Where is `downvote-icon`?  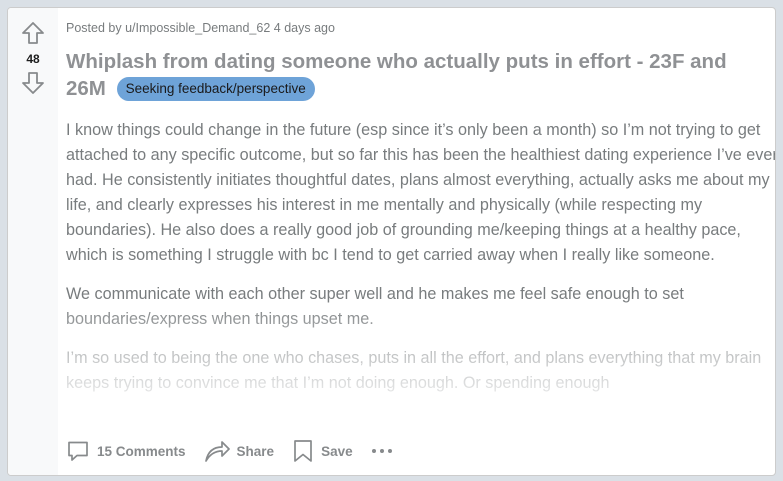
downvote-icon is located at coordinates (33, 83).